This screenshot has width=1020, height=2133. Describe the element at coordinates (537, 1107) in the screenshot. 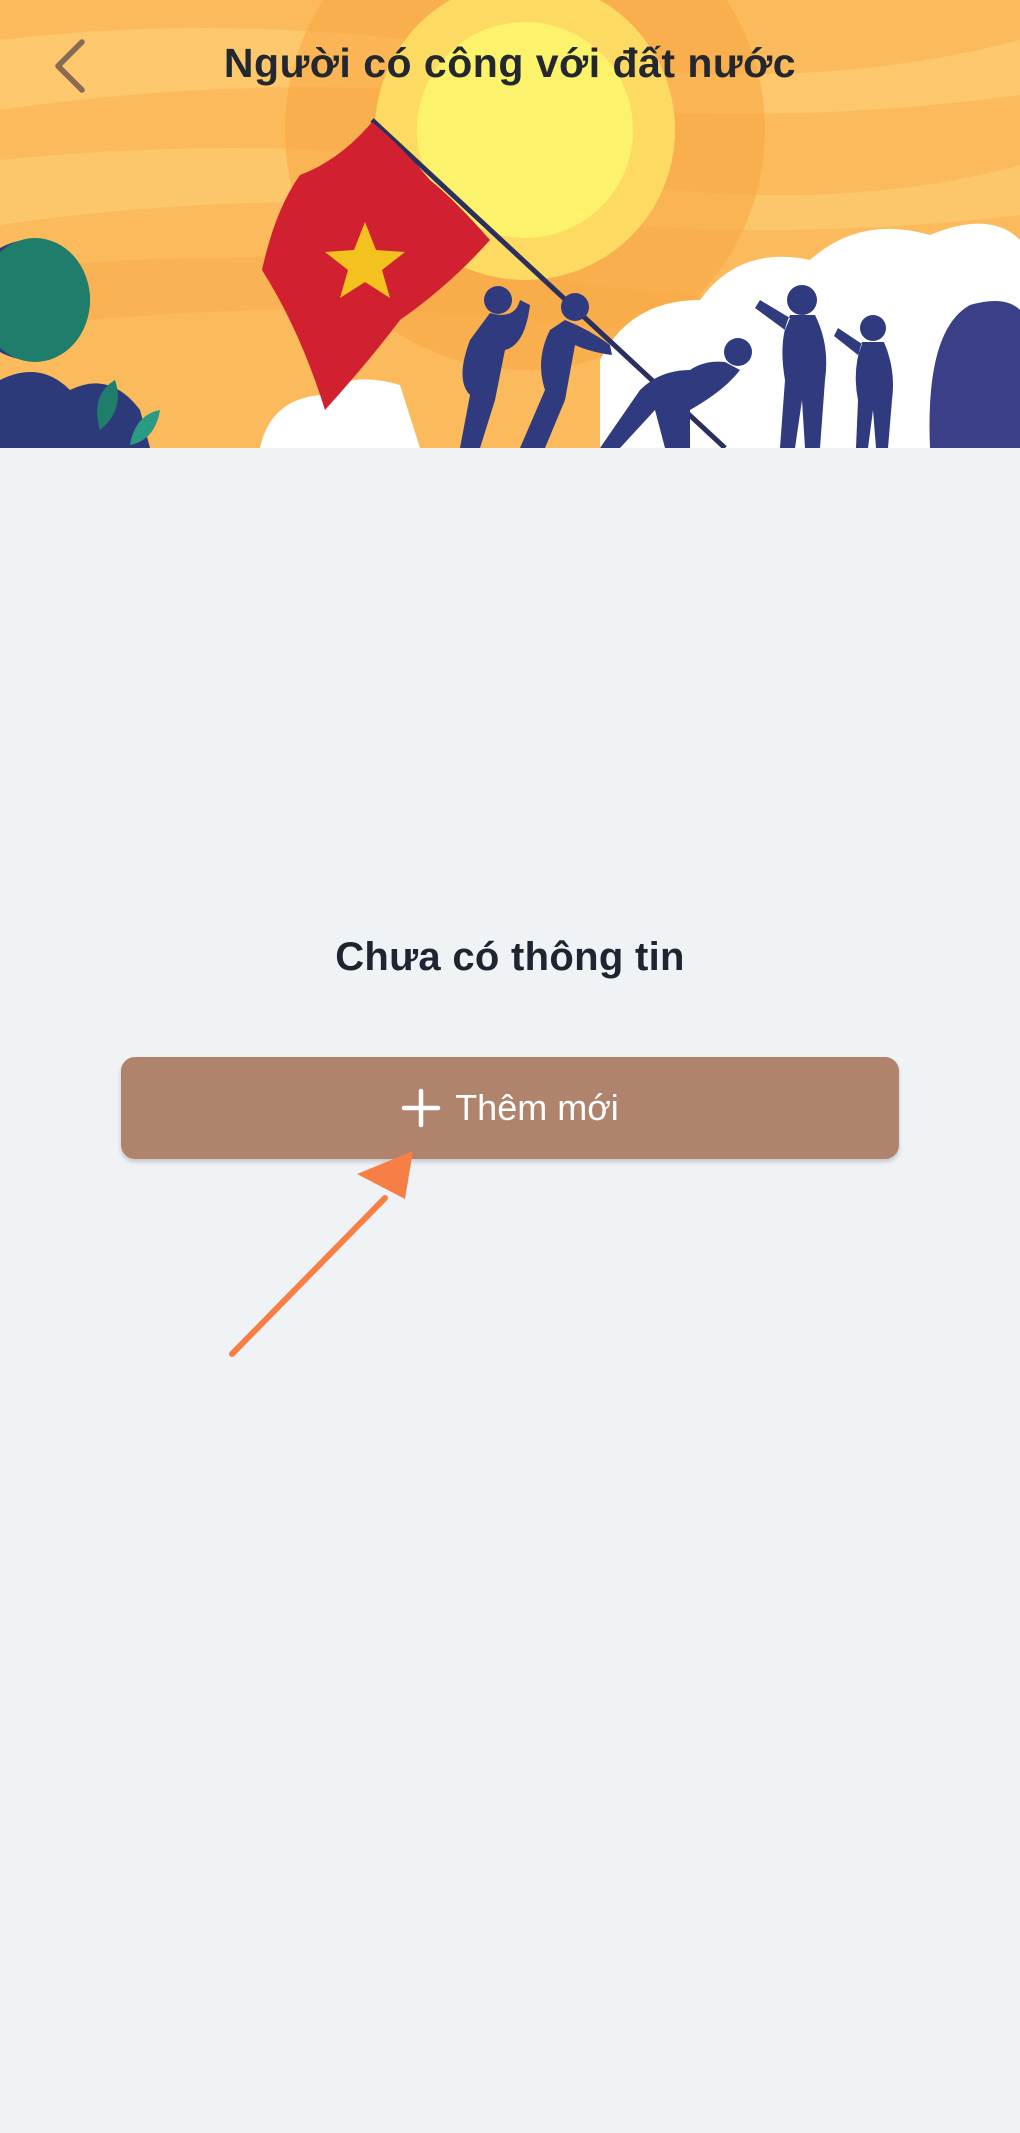

I see `add-new-button-label: Thêm mới` at that location.